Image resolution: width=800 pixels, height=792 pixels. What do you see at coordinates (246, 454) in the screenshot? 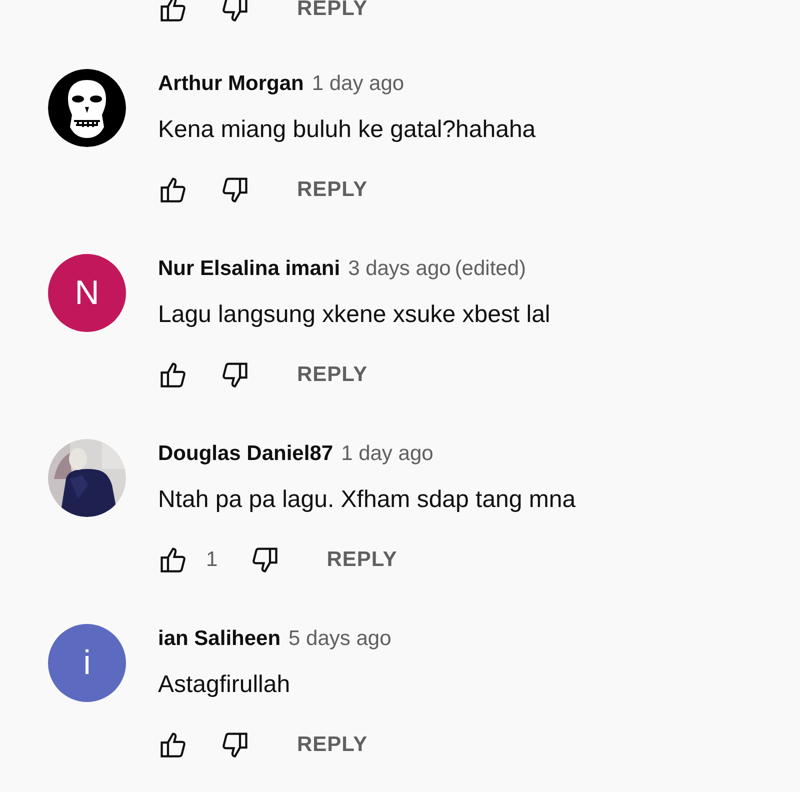
I see `author-name: Douglas Daniel87` at bounding box center [246, 454].